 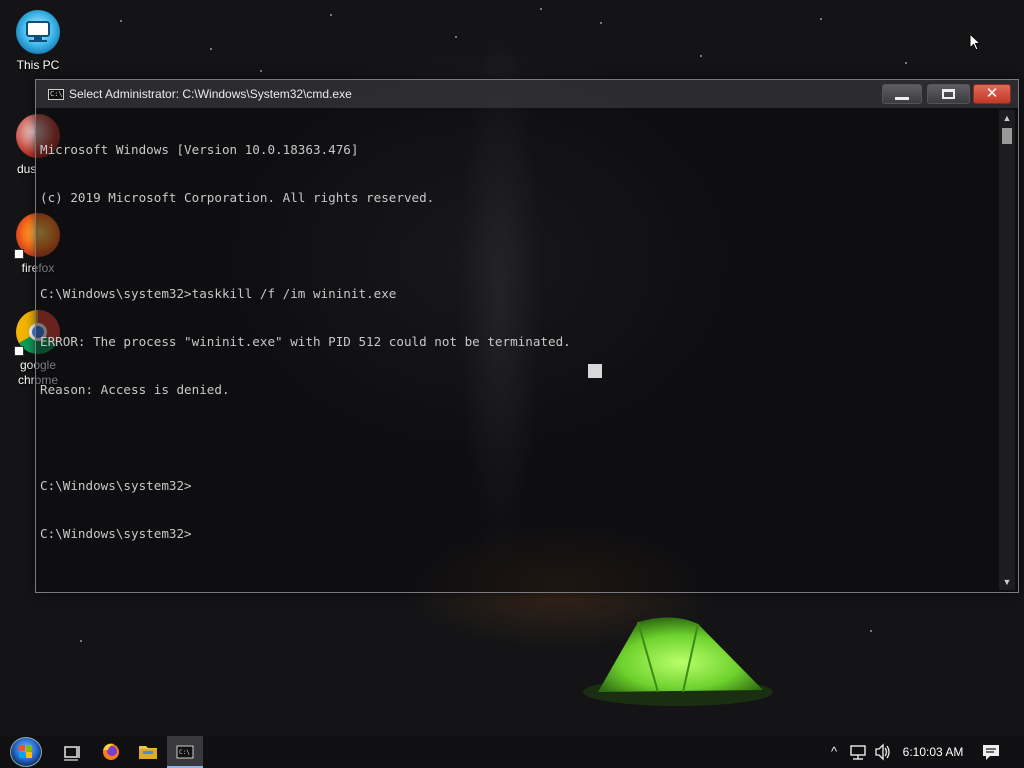 I want to click on volume-button, so click(x=883, y=752).